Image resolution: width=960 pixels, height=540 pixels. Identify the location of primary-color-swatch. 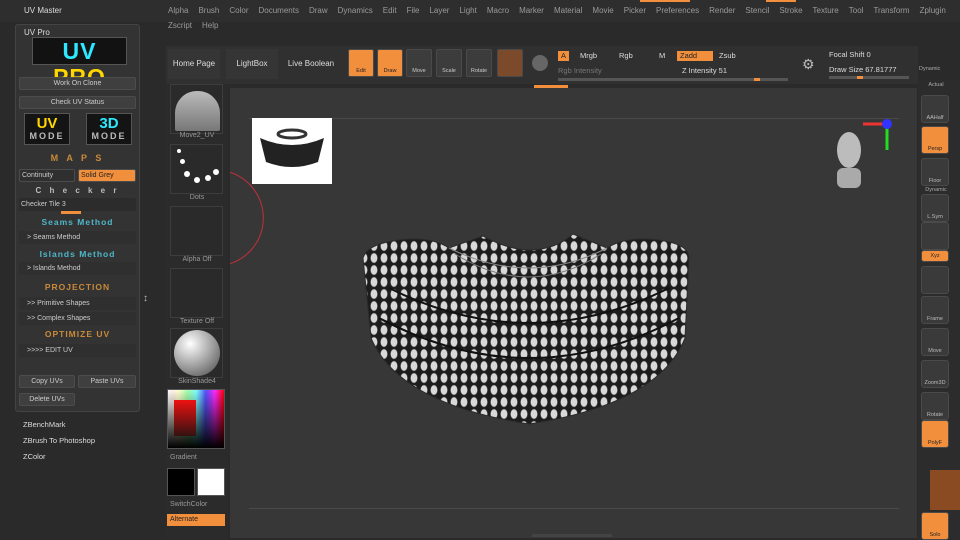
(181, 482).